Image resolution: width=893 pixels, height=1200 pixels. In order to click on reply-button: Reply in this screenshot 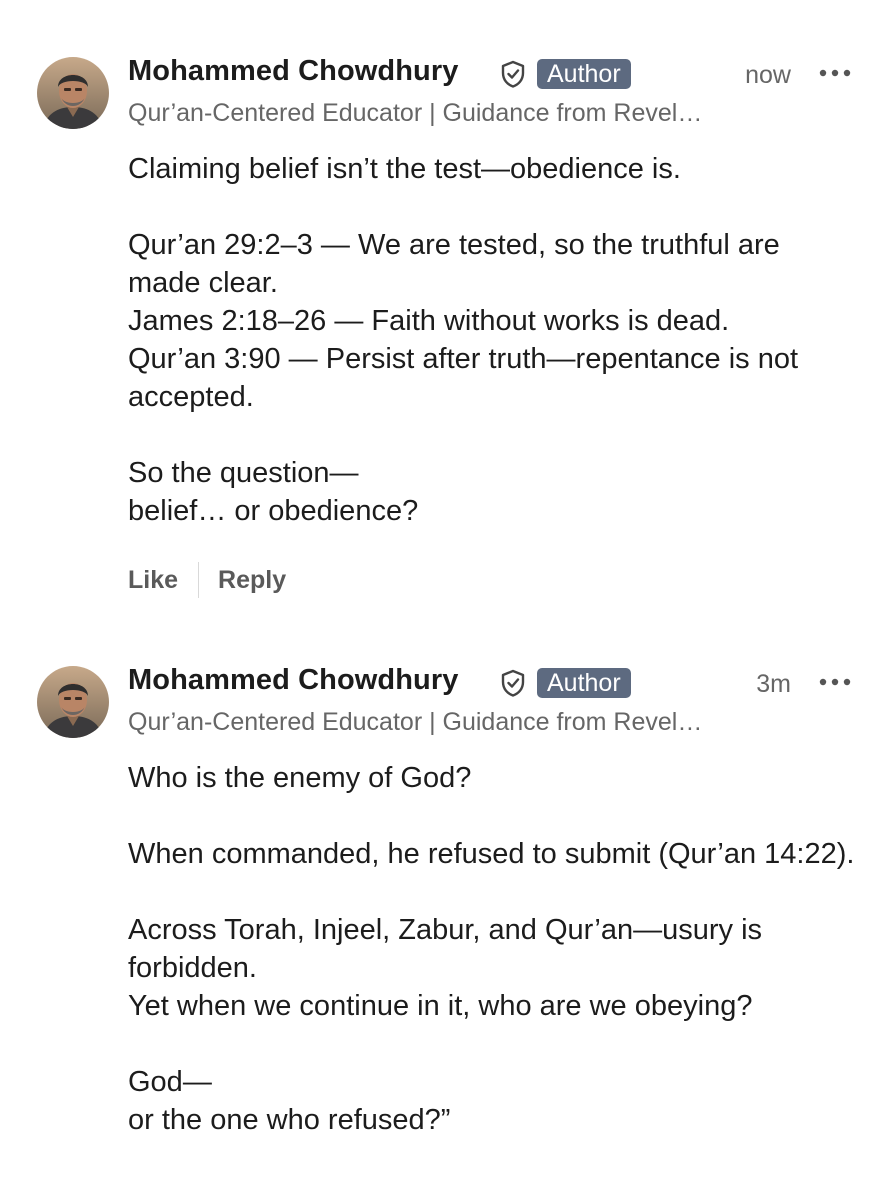, I will do `click(252, 580)`.